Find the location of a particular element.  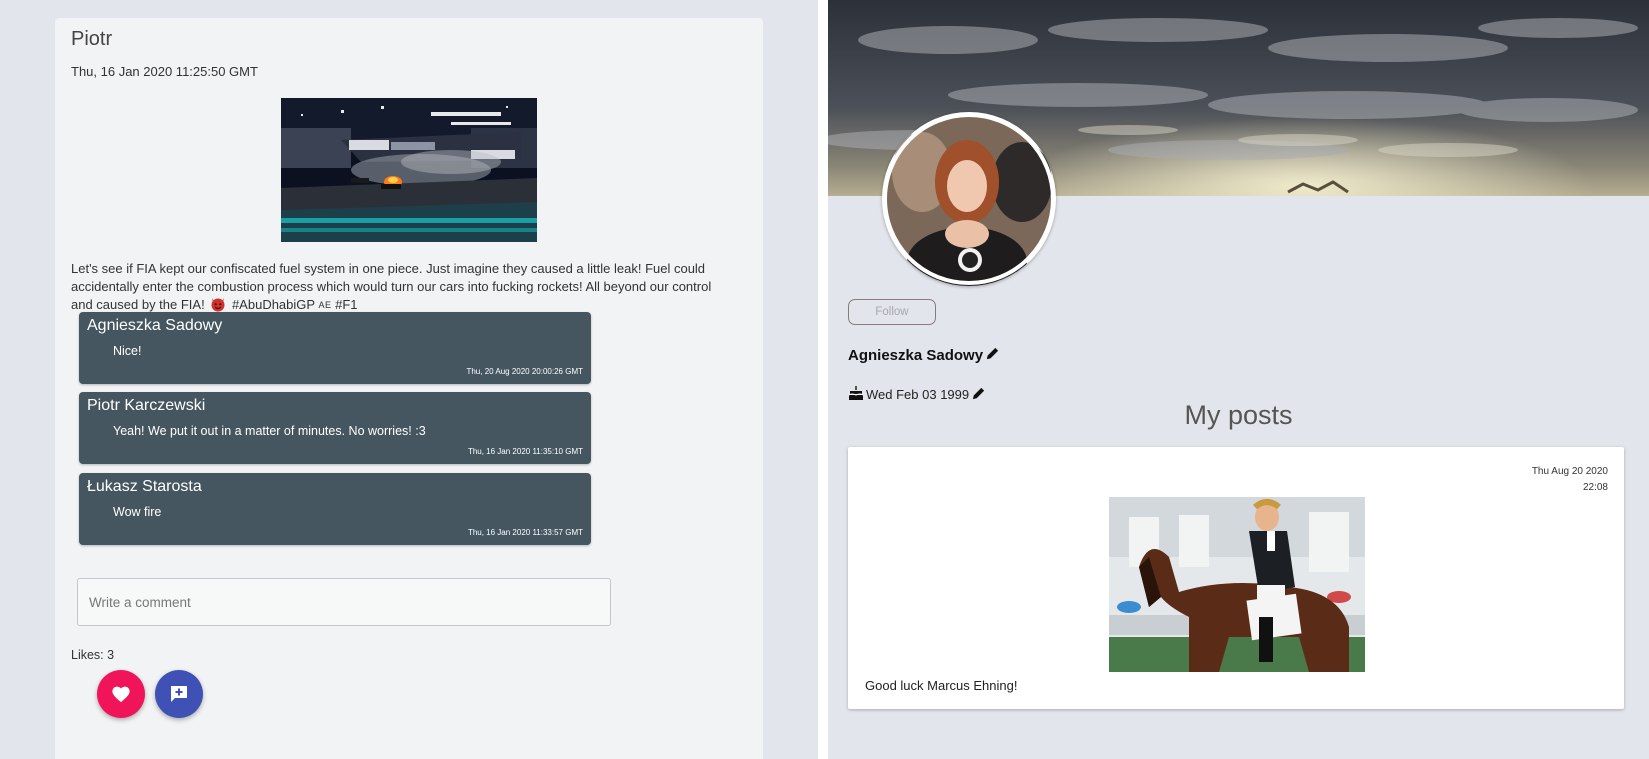

add-comment-icon is located at coordinates (179, 694).